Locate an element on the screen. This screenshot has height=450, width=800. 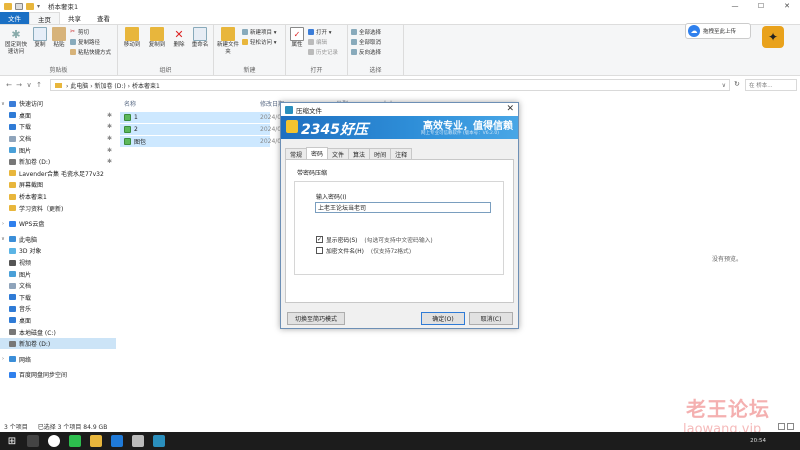
file-explorer-icon is located at coordinates (96, 441).